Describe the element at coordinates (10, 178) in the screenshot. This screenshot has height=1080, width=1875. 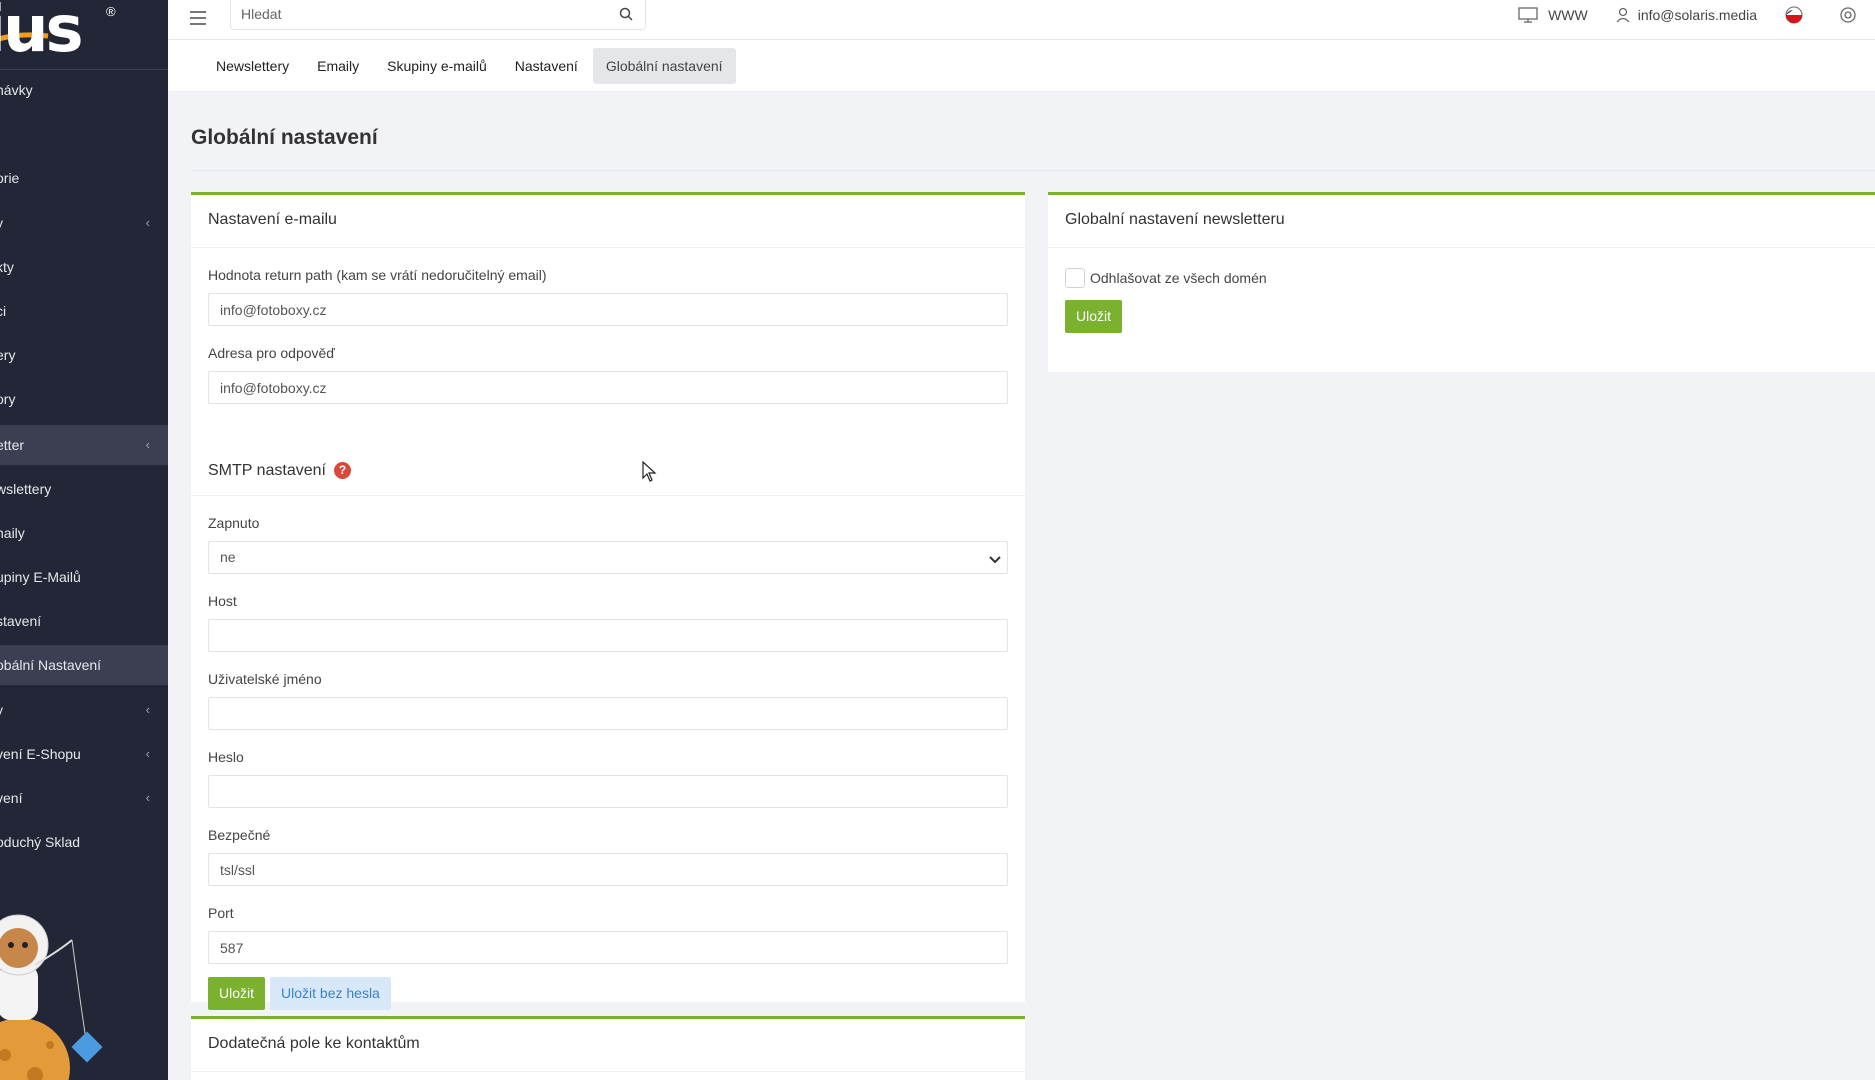
I see `sidebar-item-label: orie` at that location.